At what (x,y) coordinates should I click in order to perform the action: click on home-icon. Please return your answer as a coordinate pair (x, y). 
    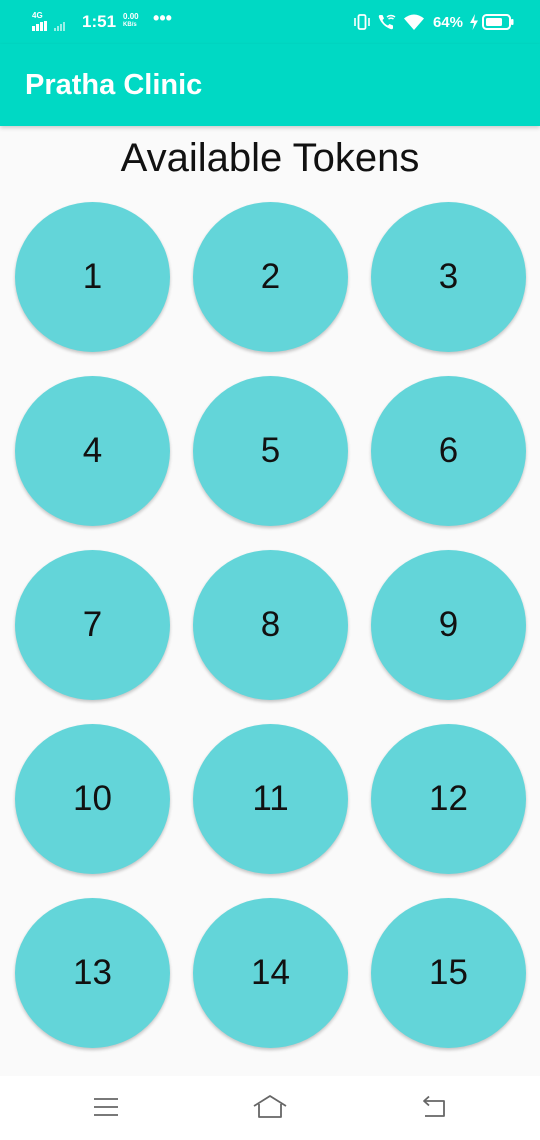
    Looking at the image, I should click on (270, 1106).